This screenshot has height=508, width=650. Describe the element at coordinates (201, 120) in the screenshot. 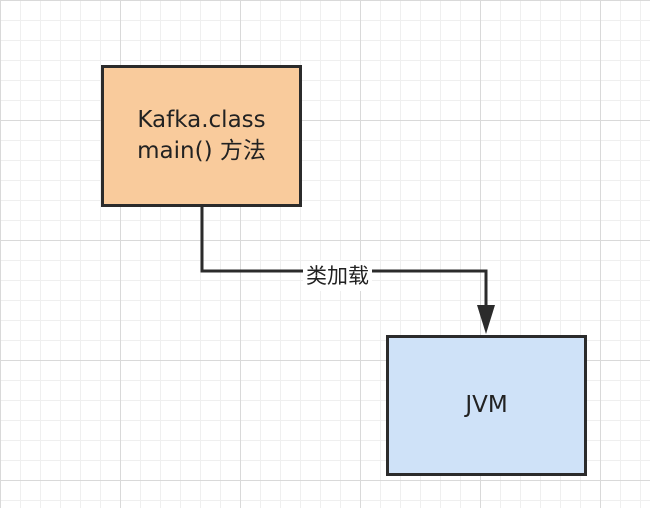

I see `node-kafka-line-1: Kafka.class` at that location.